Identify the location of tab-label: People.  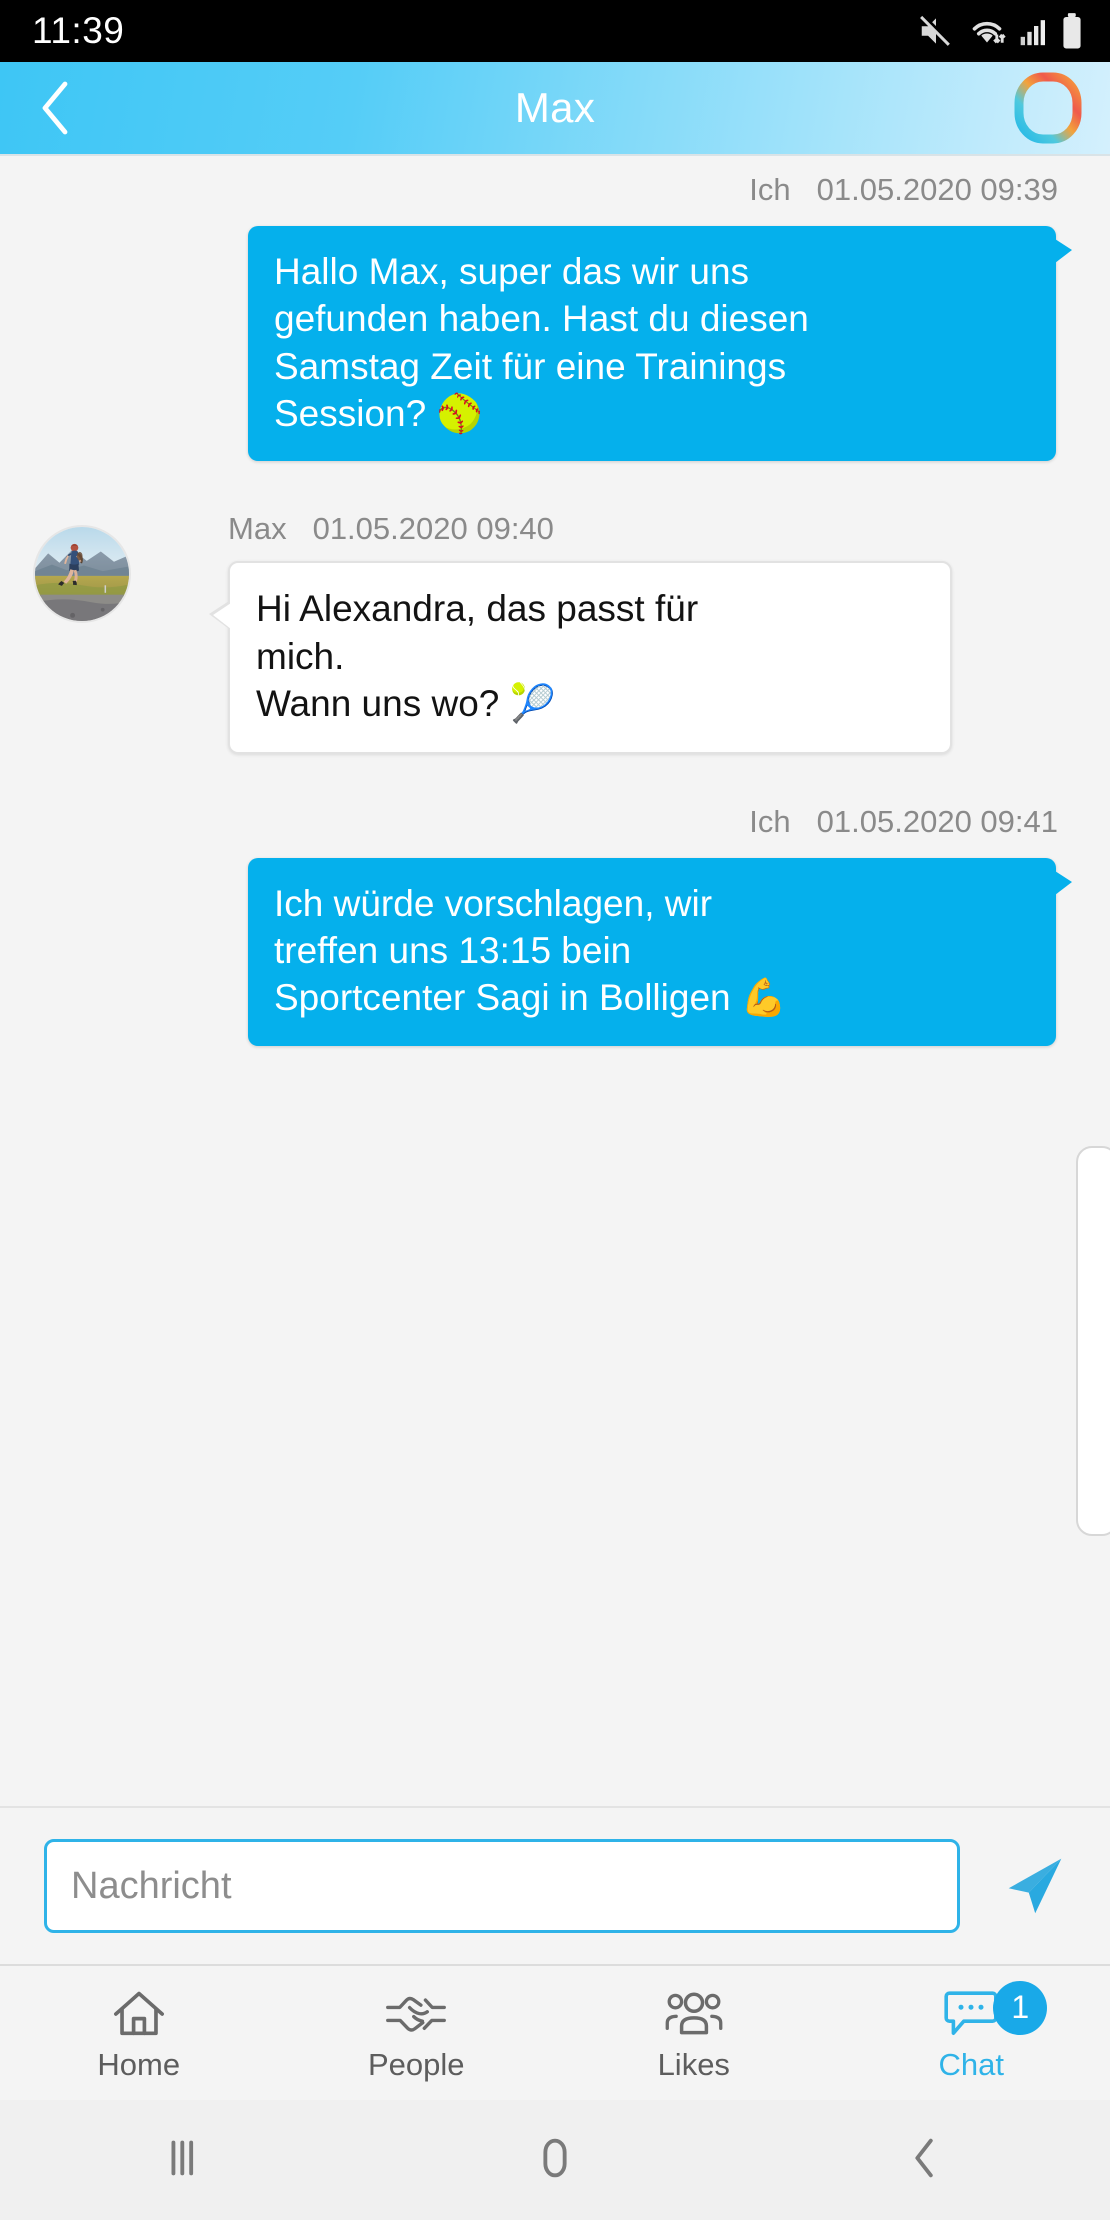
(416, 2064).